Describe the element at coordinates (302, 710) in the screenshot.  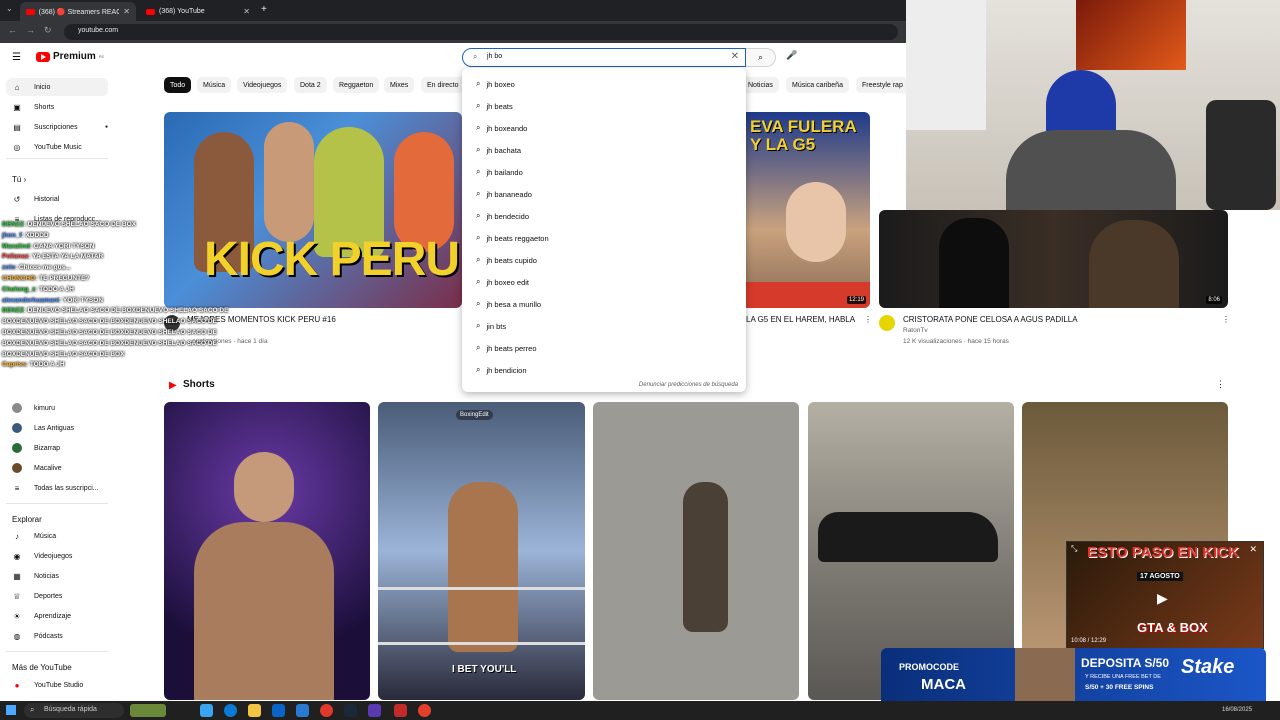
I see `outlook-icon` at that location.